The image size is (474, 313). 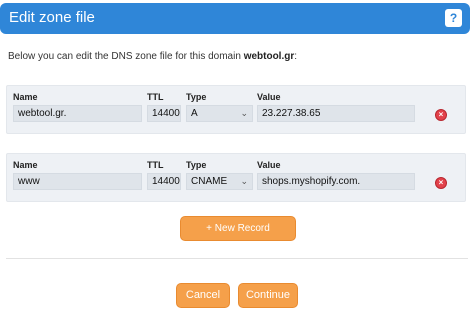 What do you see at coordinates (52, 17) in the screenshot?
I see `dialog-title: Edit zone file` at bounding box center [52, 17].